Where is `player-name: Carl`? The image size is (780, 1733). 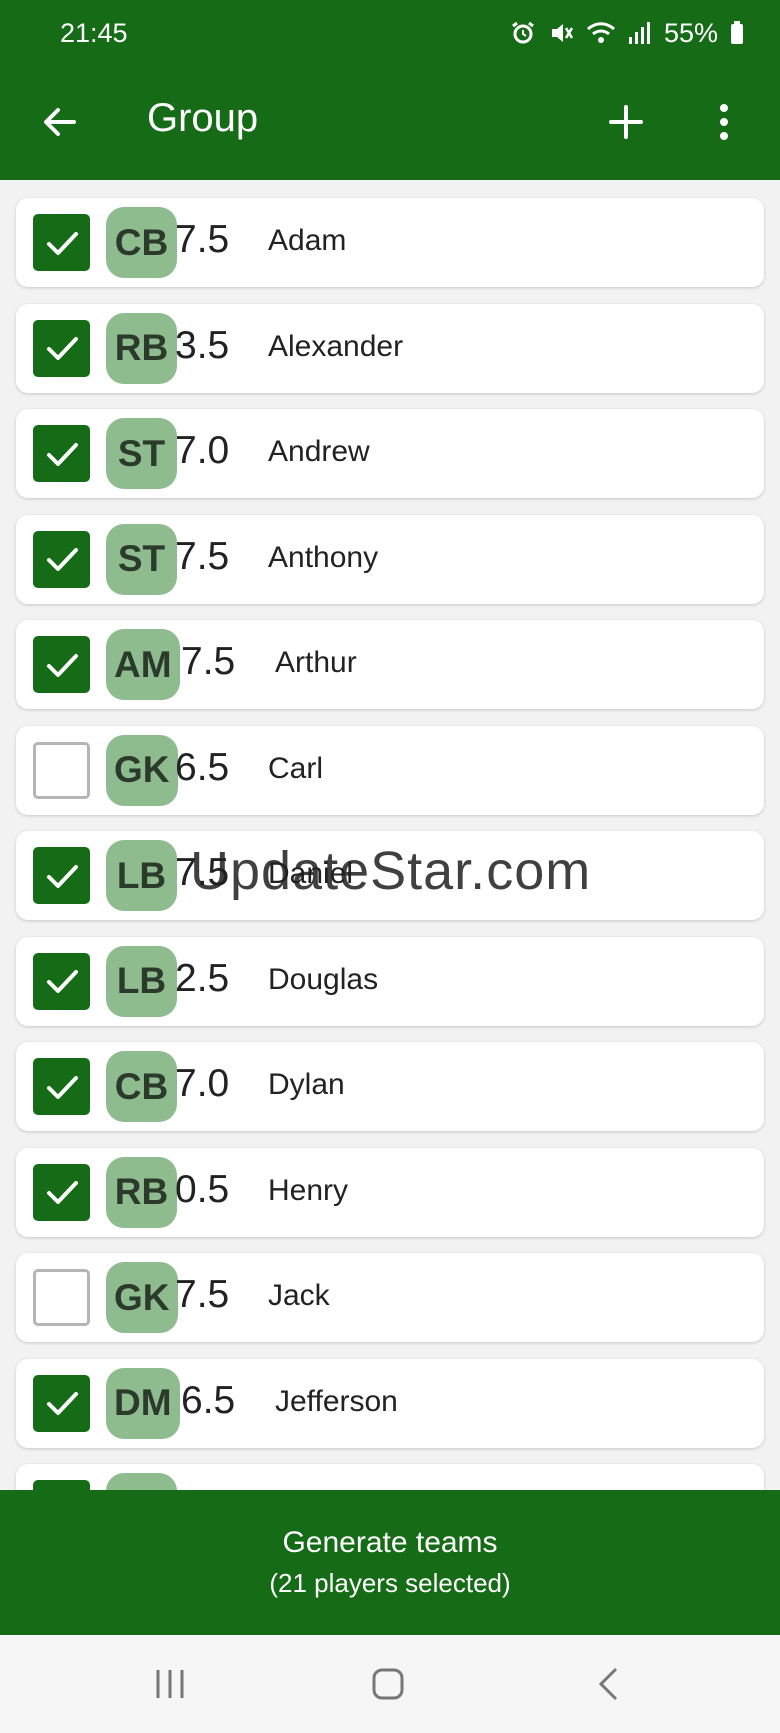
player-name: Carl is located at coordinates (296, 768).